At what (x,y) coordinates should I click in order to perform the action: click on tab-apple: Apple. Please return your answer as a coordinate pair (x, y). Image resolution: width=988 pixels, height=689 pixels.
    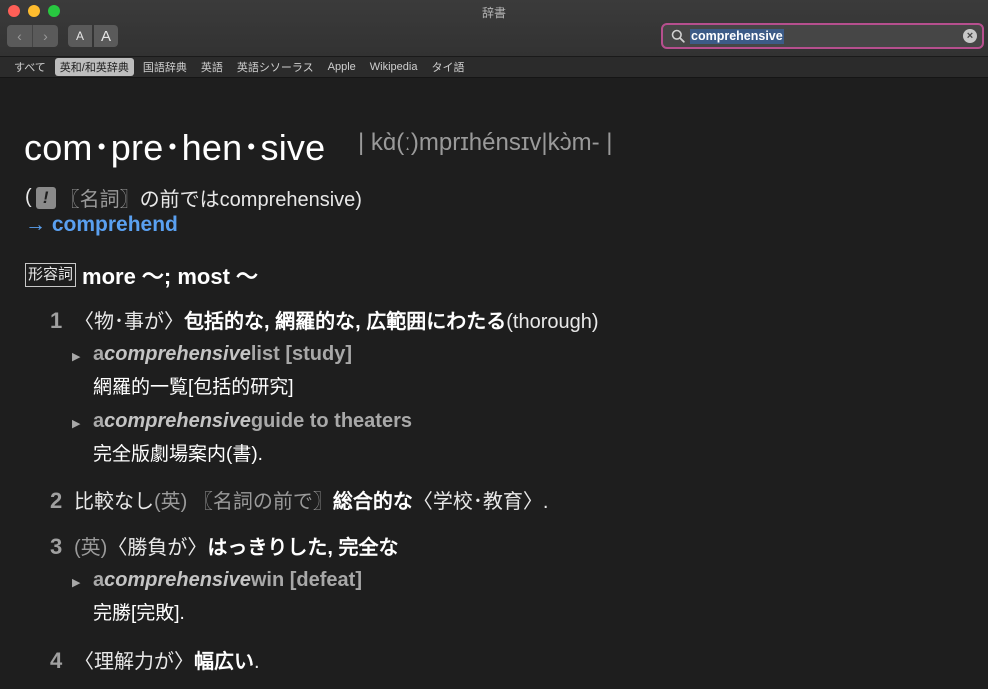
    Looking at the image, I should click on (342, 67).